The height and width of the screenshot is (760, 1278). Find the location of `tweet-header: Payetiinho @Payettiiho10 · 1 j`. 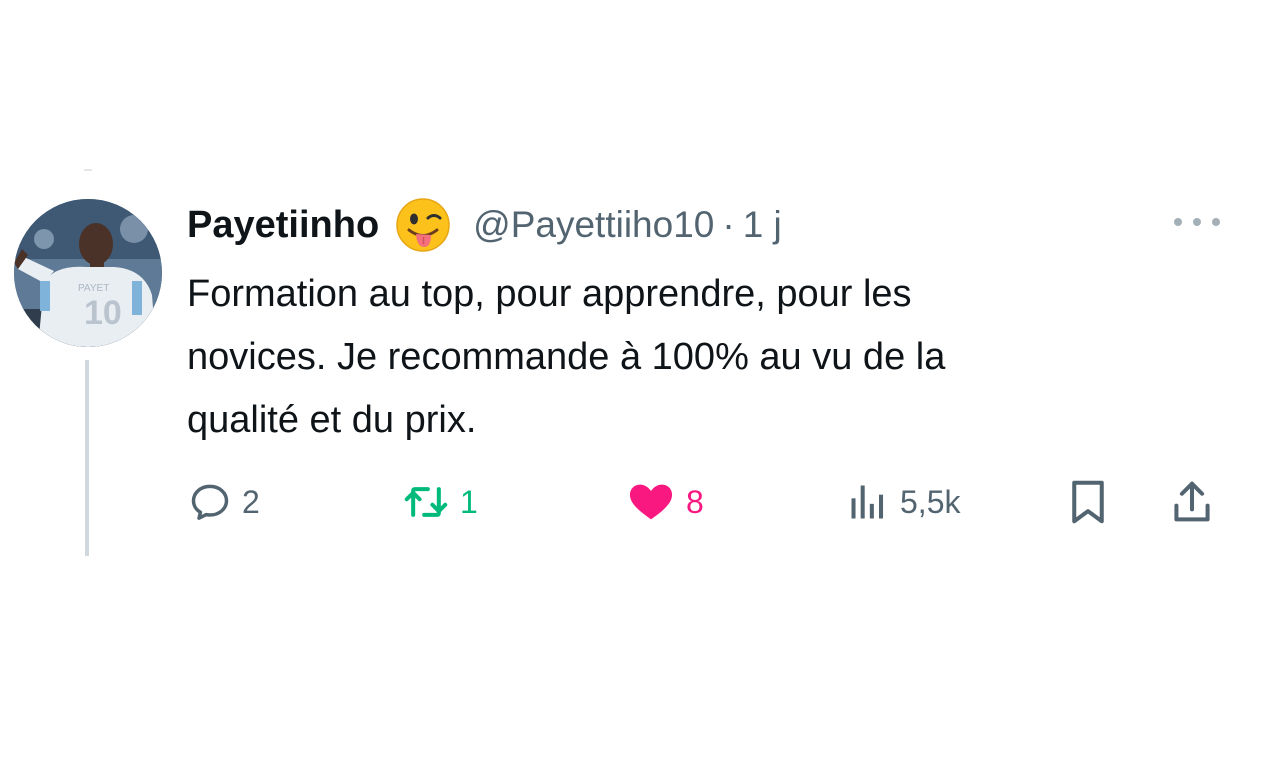

tweet-header: Payetiinho @Payettiiho10 · 1 j is located at coordinates (484, 225).